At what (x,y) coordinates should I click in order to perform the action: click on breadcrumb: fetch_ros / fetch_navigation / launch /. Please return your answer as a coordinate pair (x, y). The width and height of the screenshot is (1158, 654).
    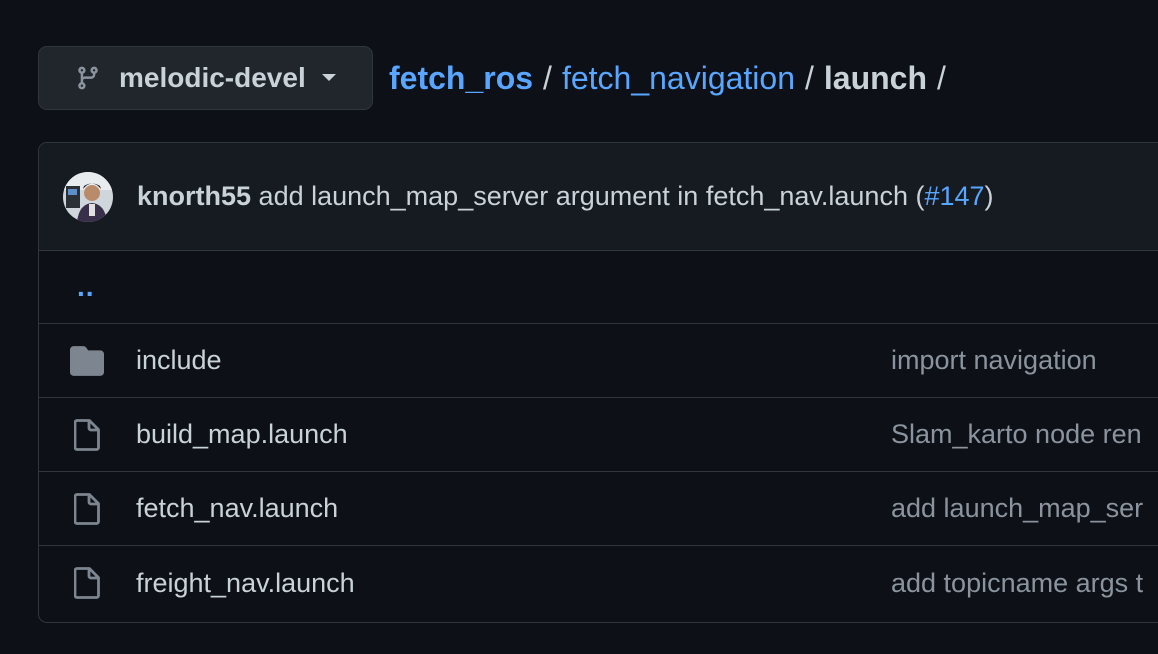
    Looking at the image, I should click on (672, 78).